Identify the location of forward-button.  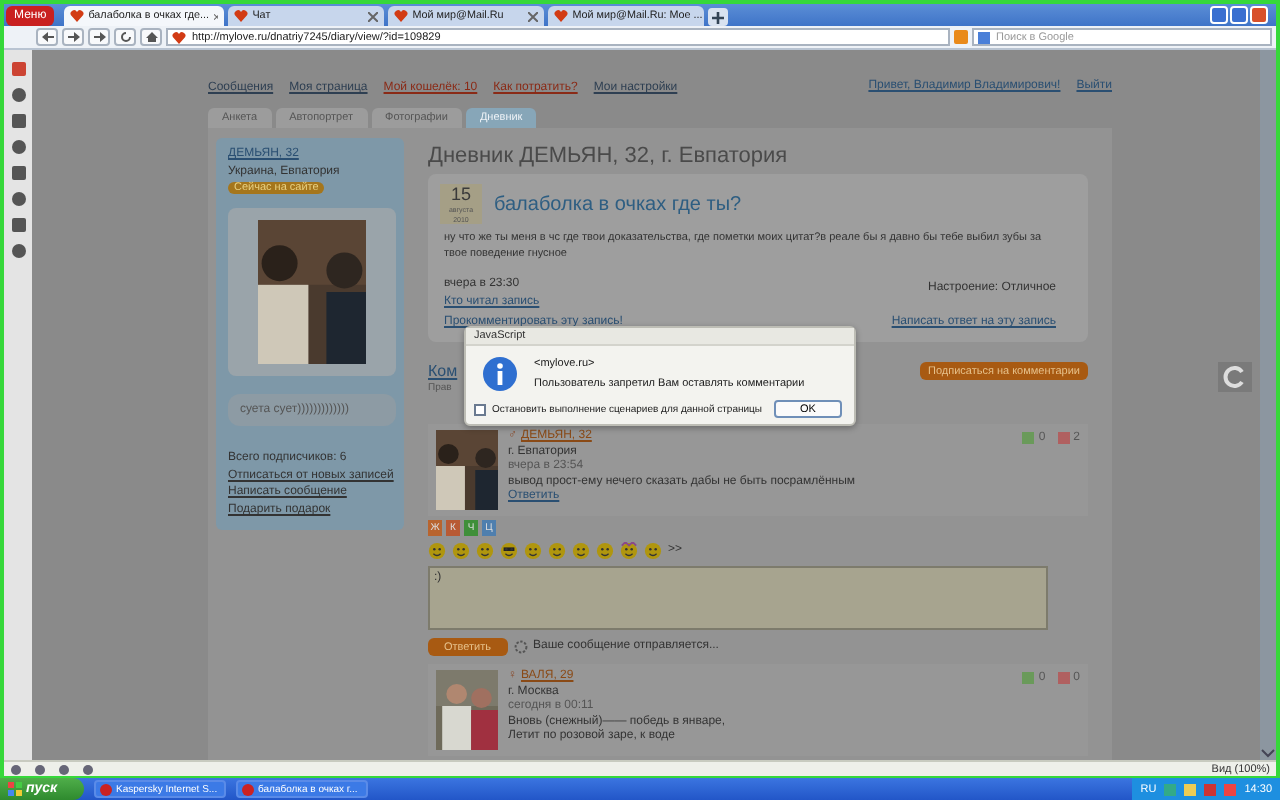
(73, 37).